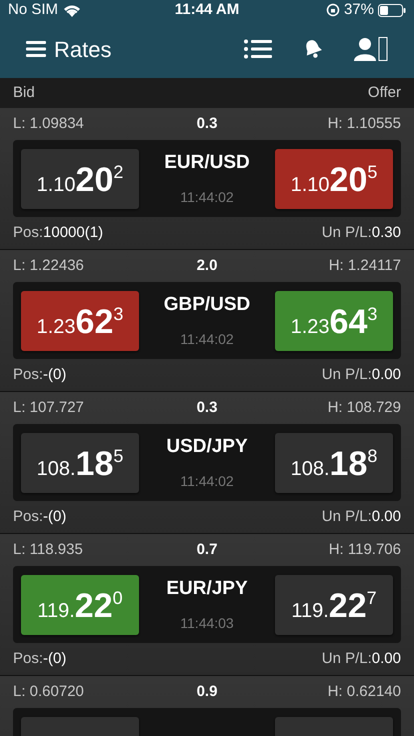 The height and width of the screenshot is (736, 414). Describe the element at coordinates (49, 266) in the screenshot. I see `low-price: L: 1.22436` at that location.